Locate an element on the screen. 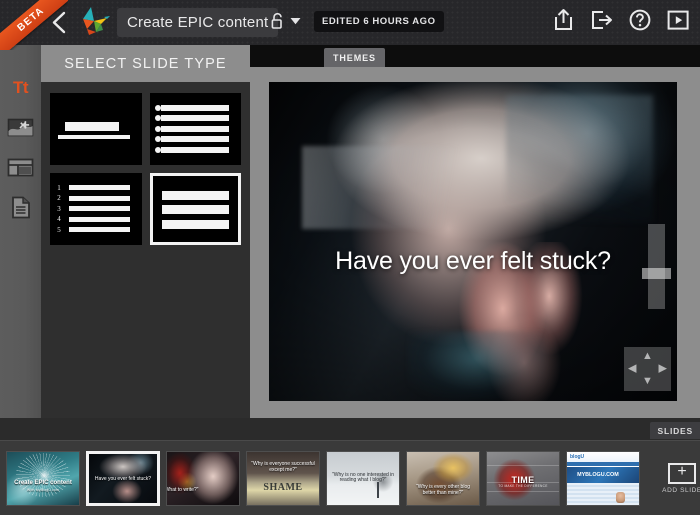  header-action-group is located at coordinates (622, 22).